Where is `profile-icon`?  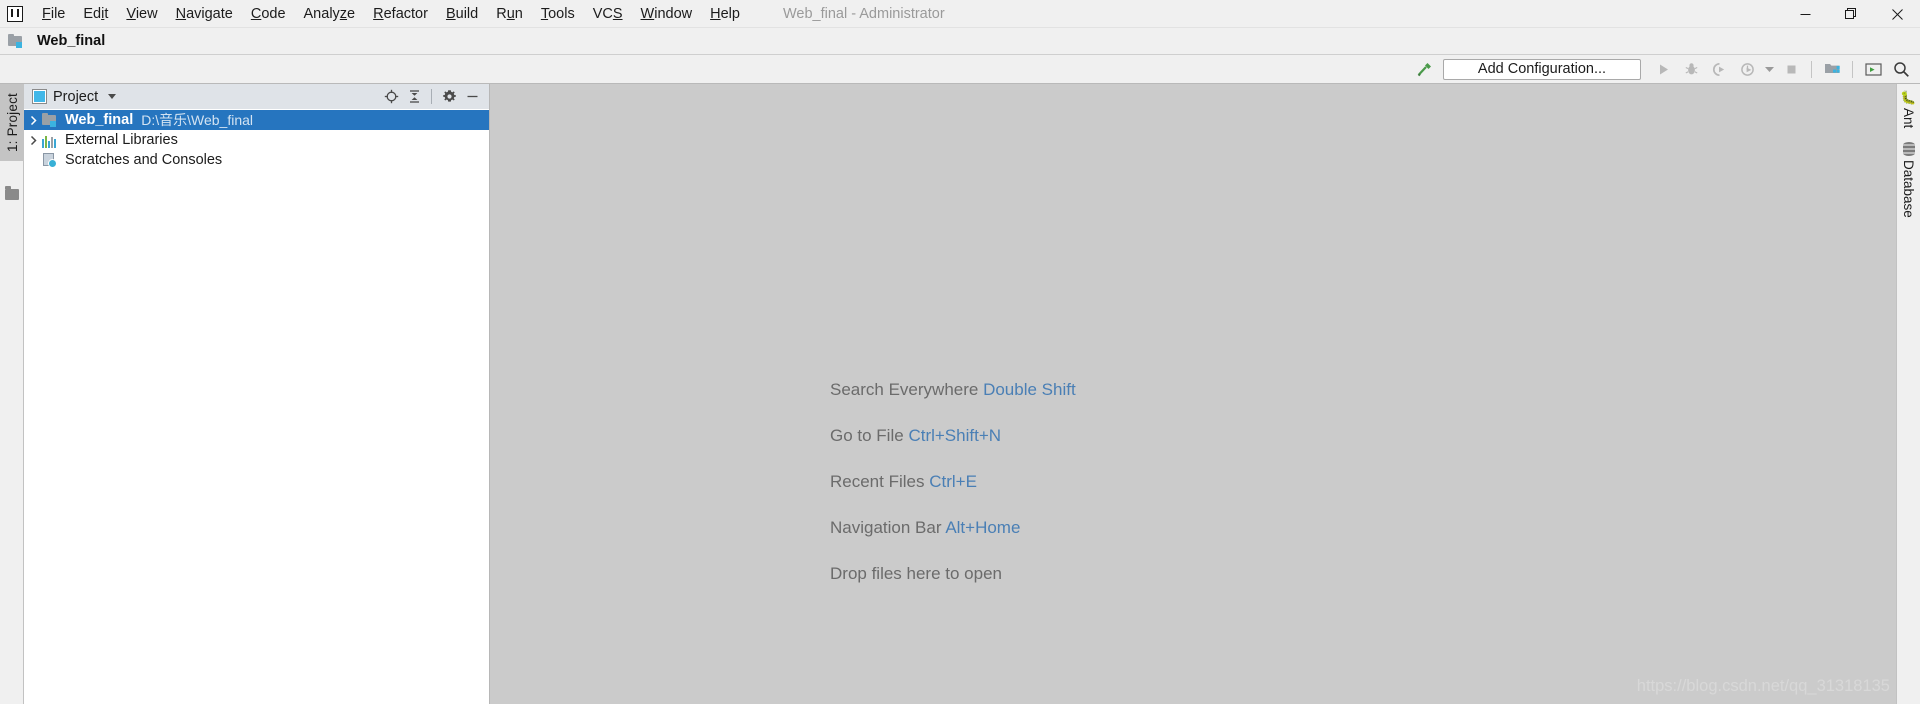 profile-icon is located at coordinates (1747, 69).